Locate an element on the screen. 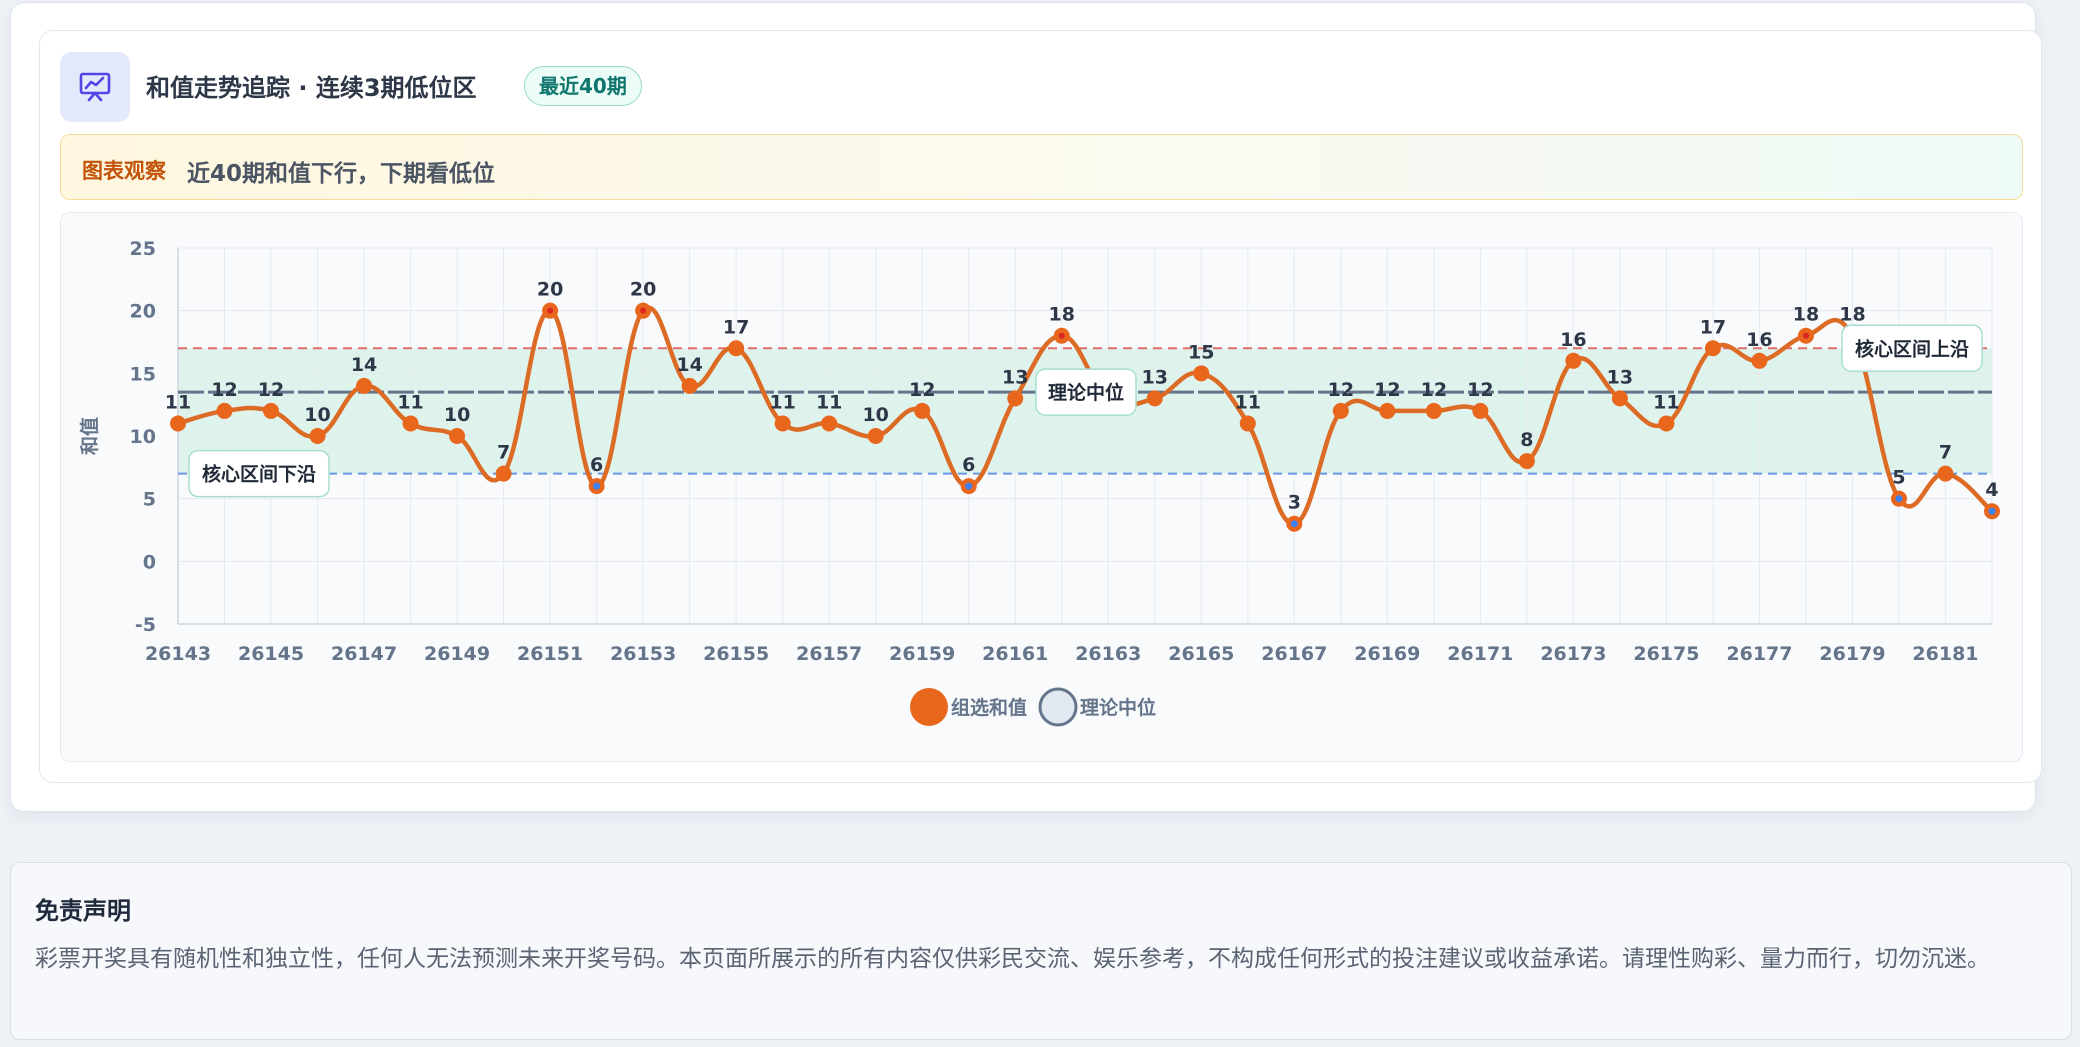  data-label: 3 is located at coordinates (1294, 503).